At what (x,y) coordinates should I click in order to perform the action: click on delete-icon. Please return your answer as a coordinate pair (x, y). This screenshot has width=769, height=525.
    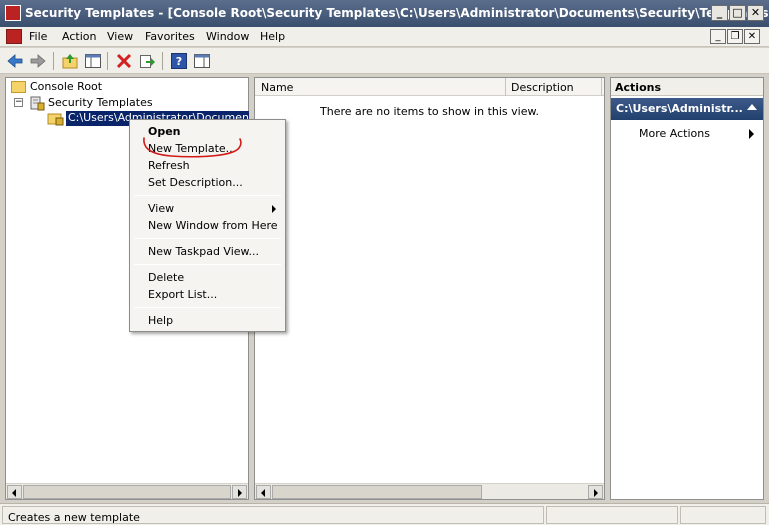
    Looking at the image, I should click on (124, 61).